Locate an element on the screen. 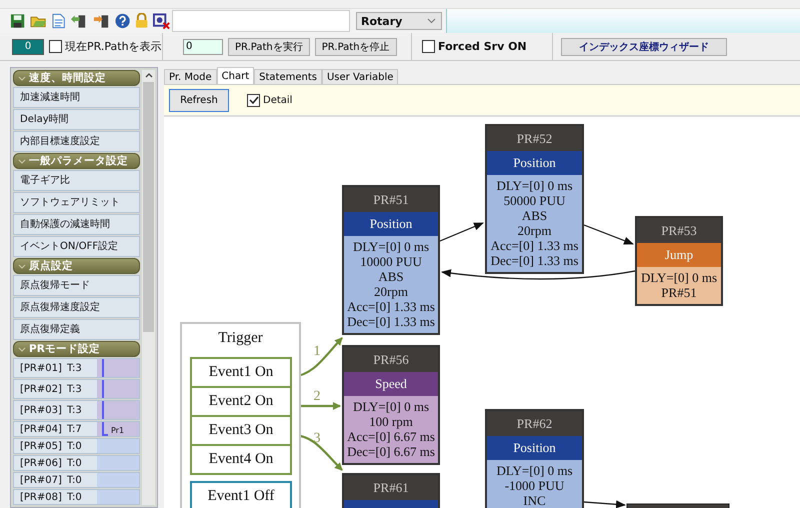 The height and width of the screenshot is (508, 800). pr-label: [PR#01] is located at coordinates (41, 368).